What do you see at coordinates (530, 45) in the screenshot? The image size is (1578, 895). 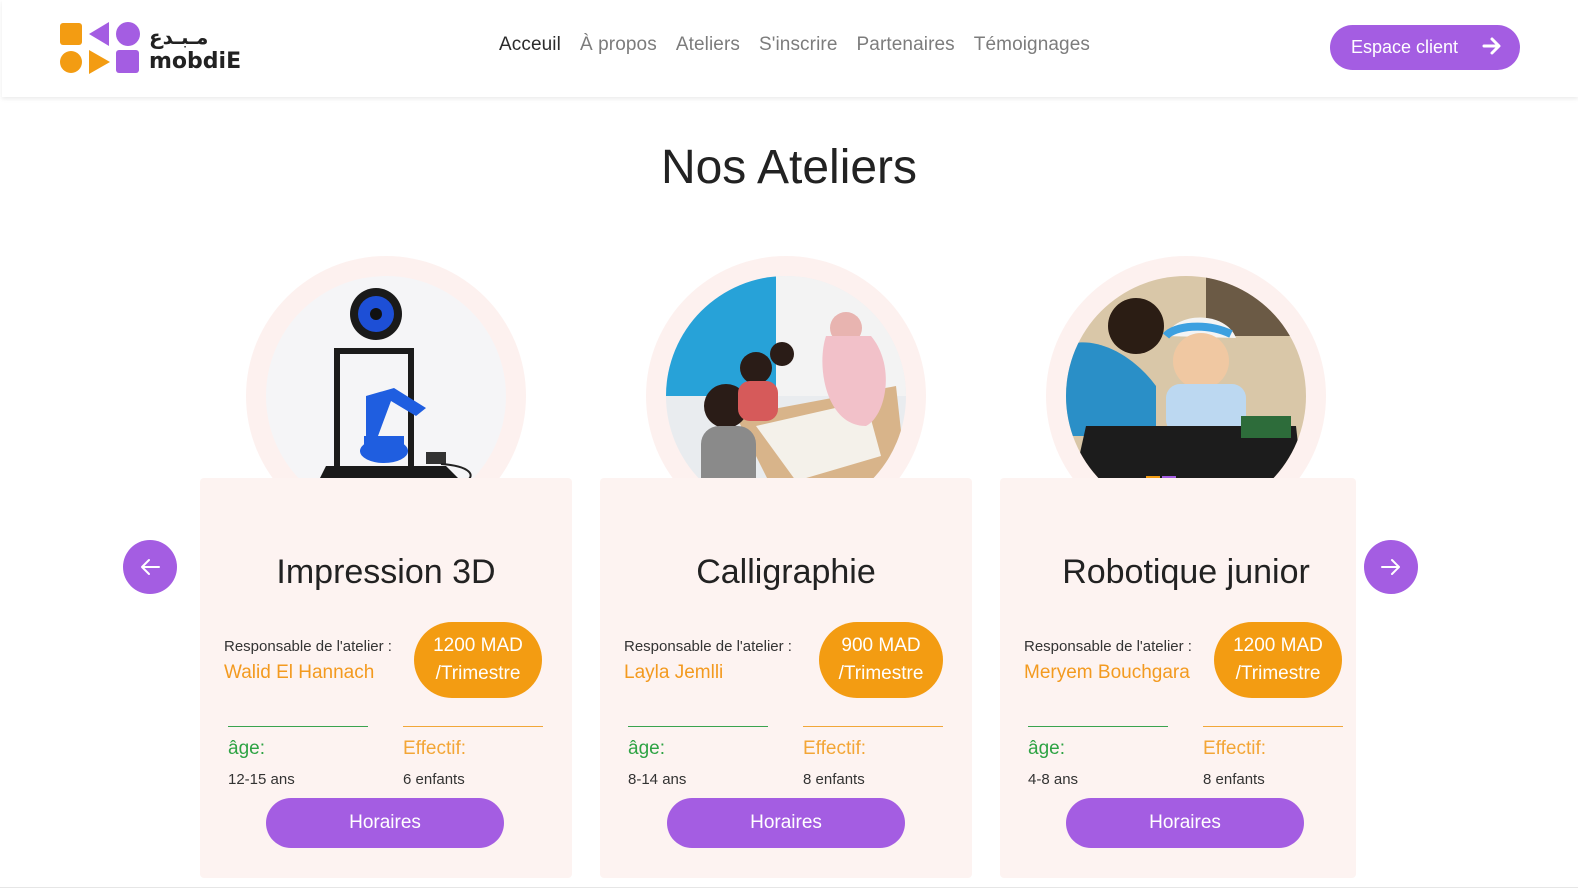 I see `nav-item-acceuil: Acceuil` at bounding box center [530, 45].